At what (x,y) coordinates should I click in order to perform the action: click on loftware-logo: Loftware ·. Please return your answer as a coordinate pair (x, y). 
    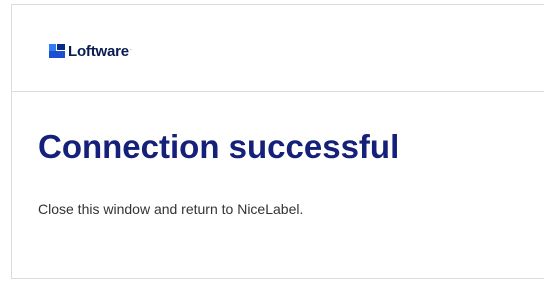
    Looking at the image, I should click on (90, 51).